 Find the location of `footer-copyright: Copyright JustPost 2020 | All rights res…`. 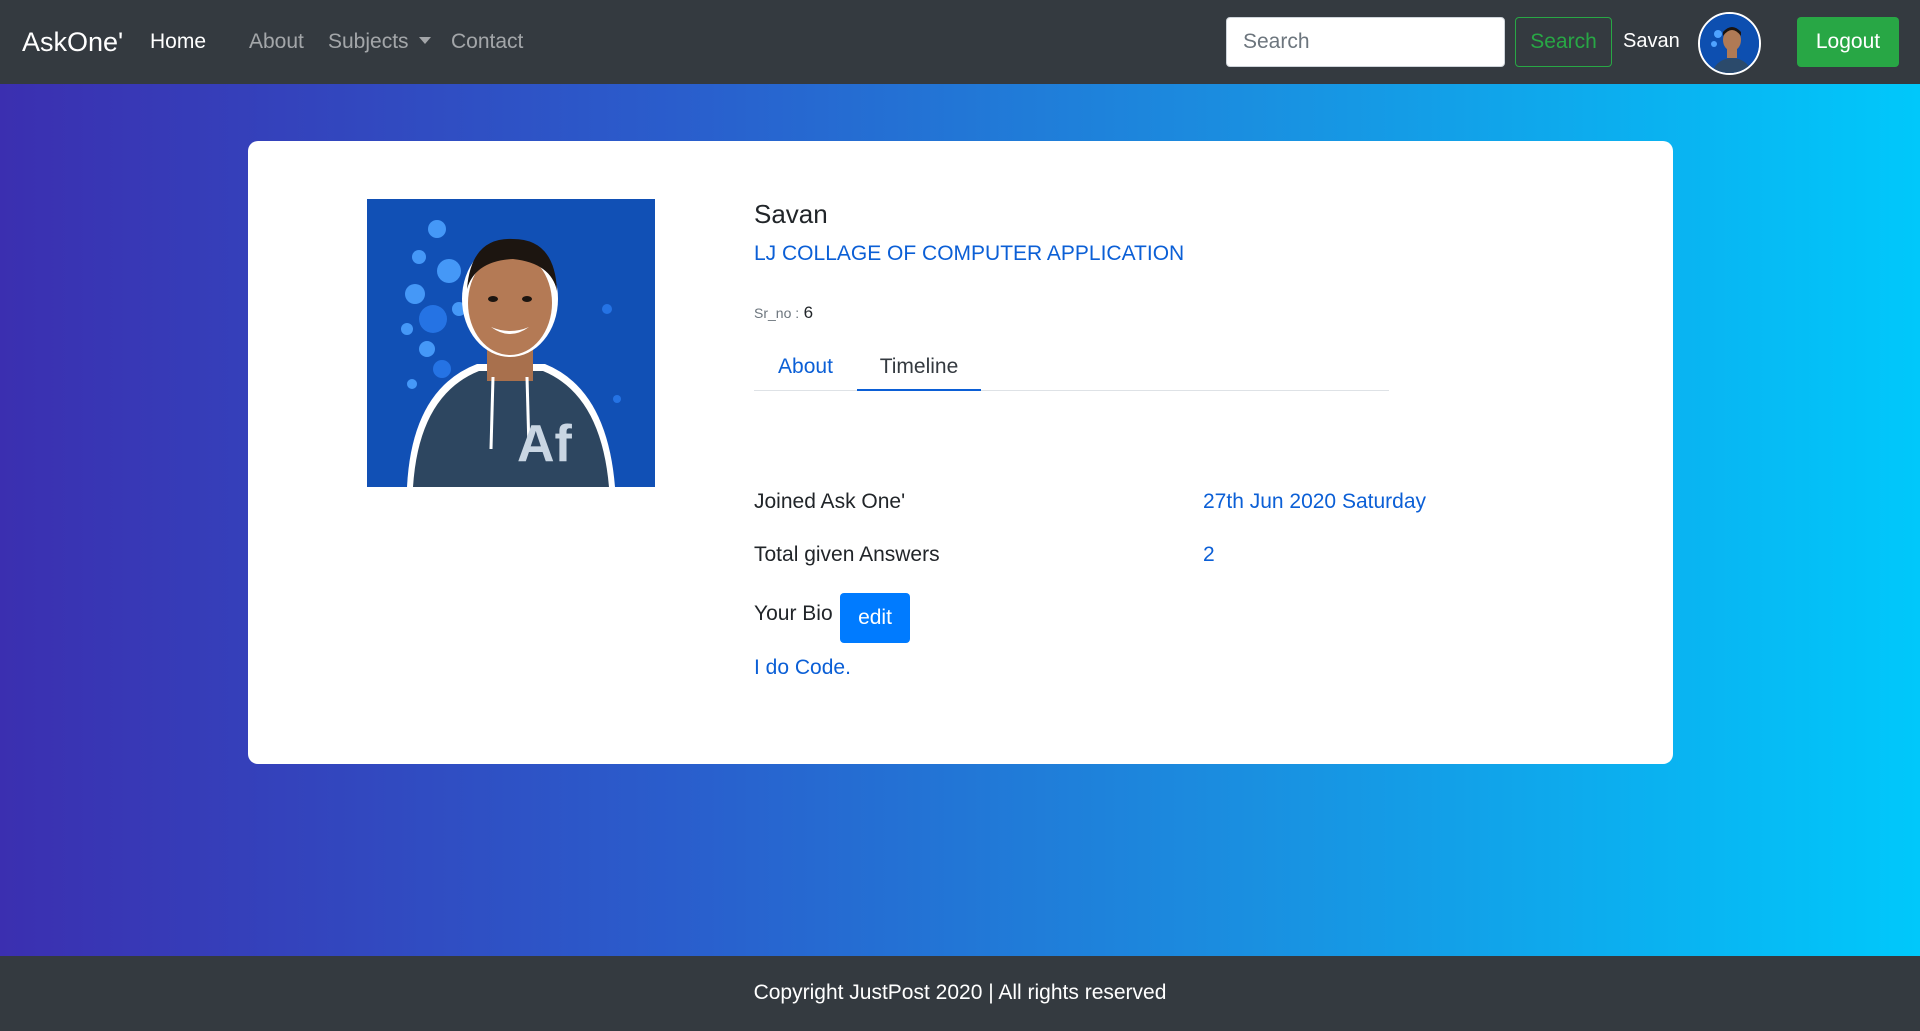

footer-copyright: Copyright JustPost 2020 | All rights res… is located at coordinates (960, 992).